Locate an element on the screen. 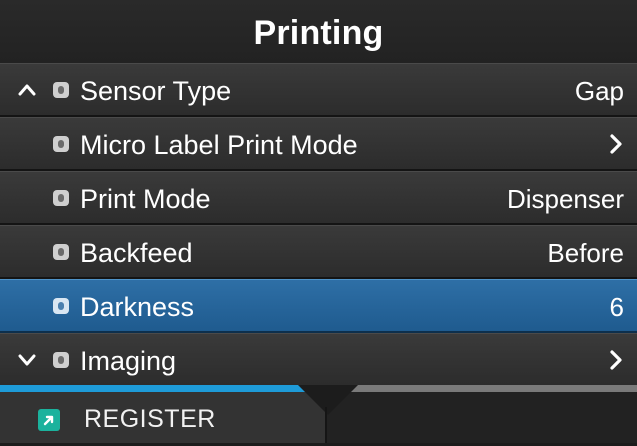  tab-pointer-notch is located at coordinates (328, 400).